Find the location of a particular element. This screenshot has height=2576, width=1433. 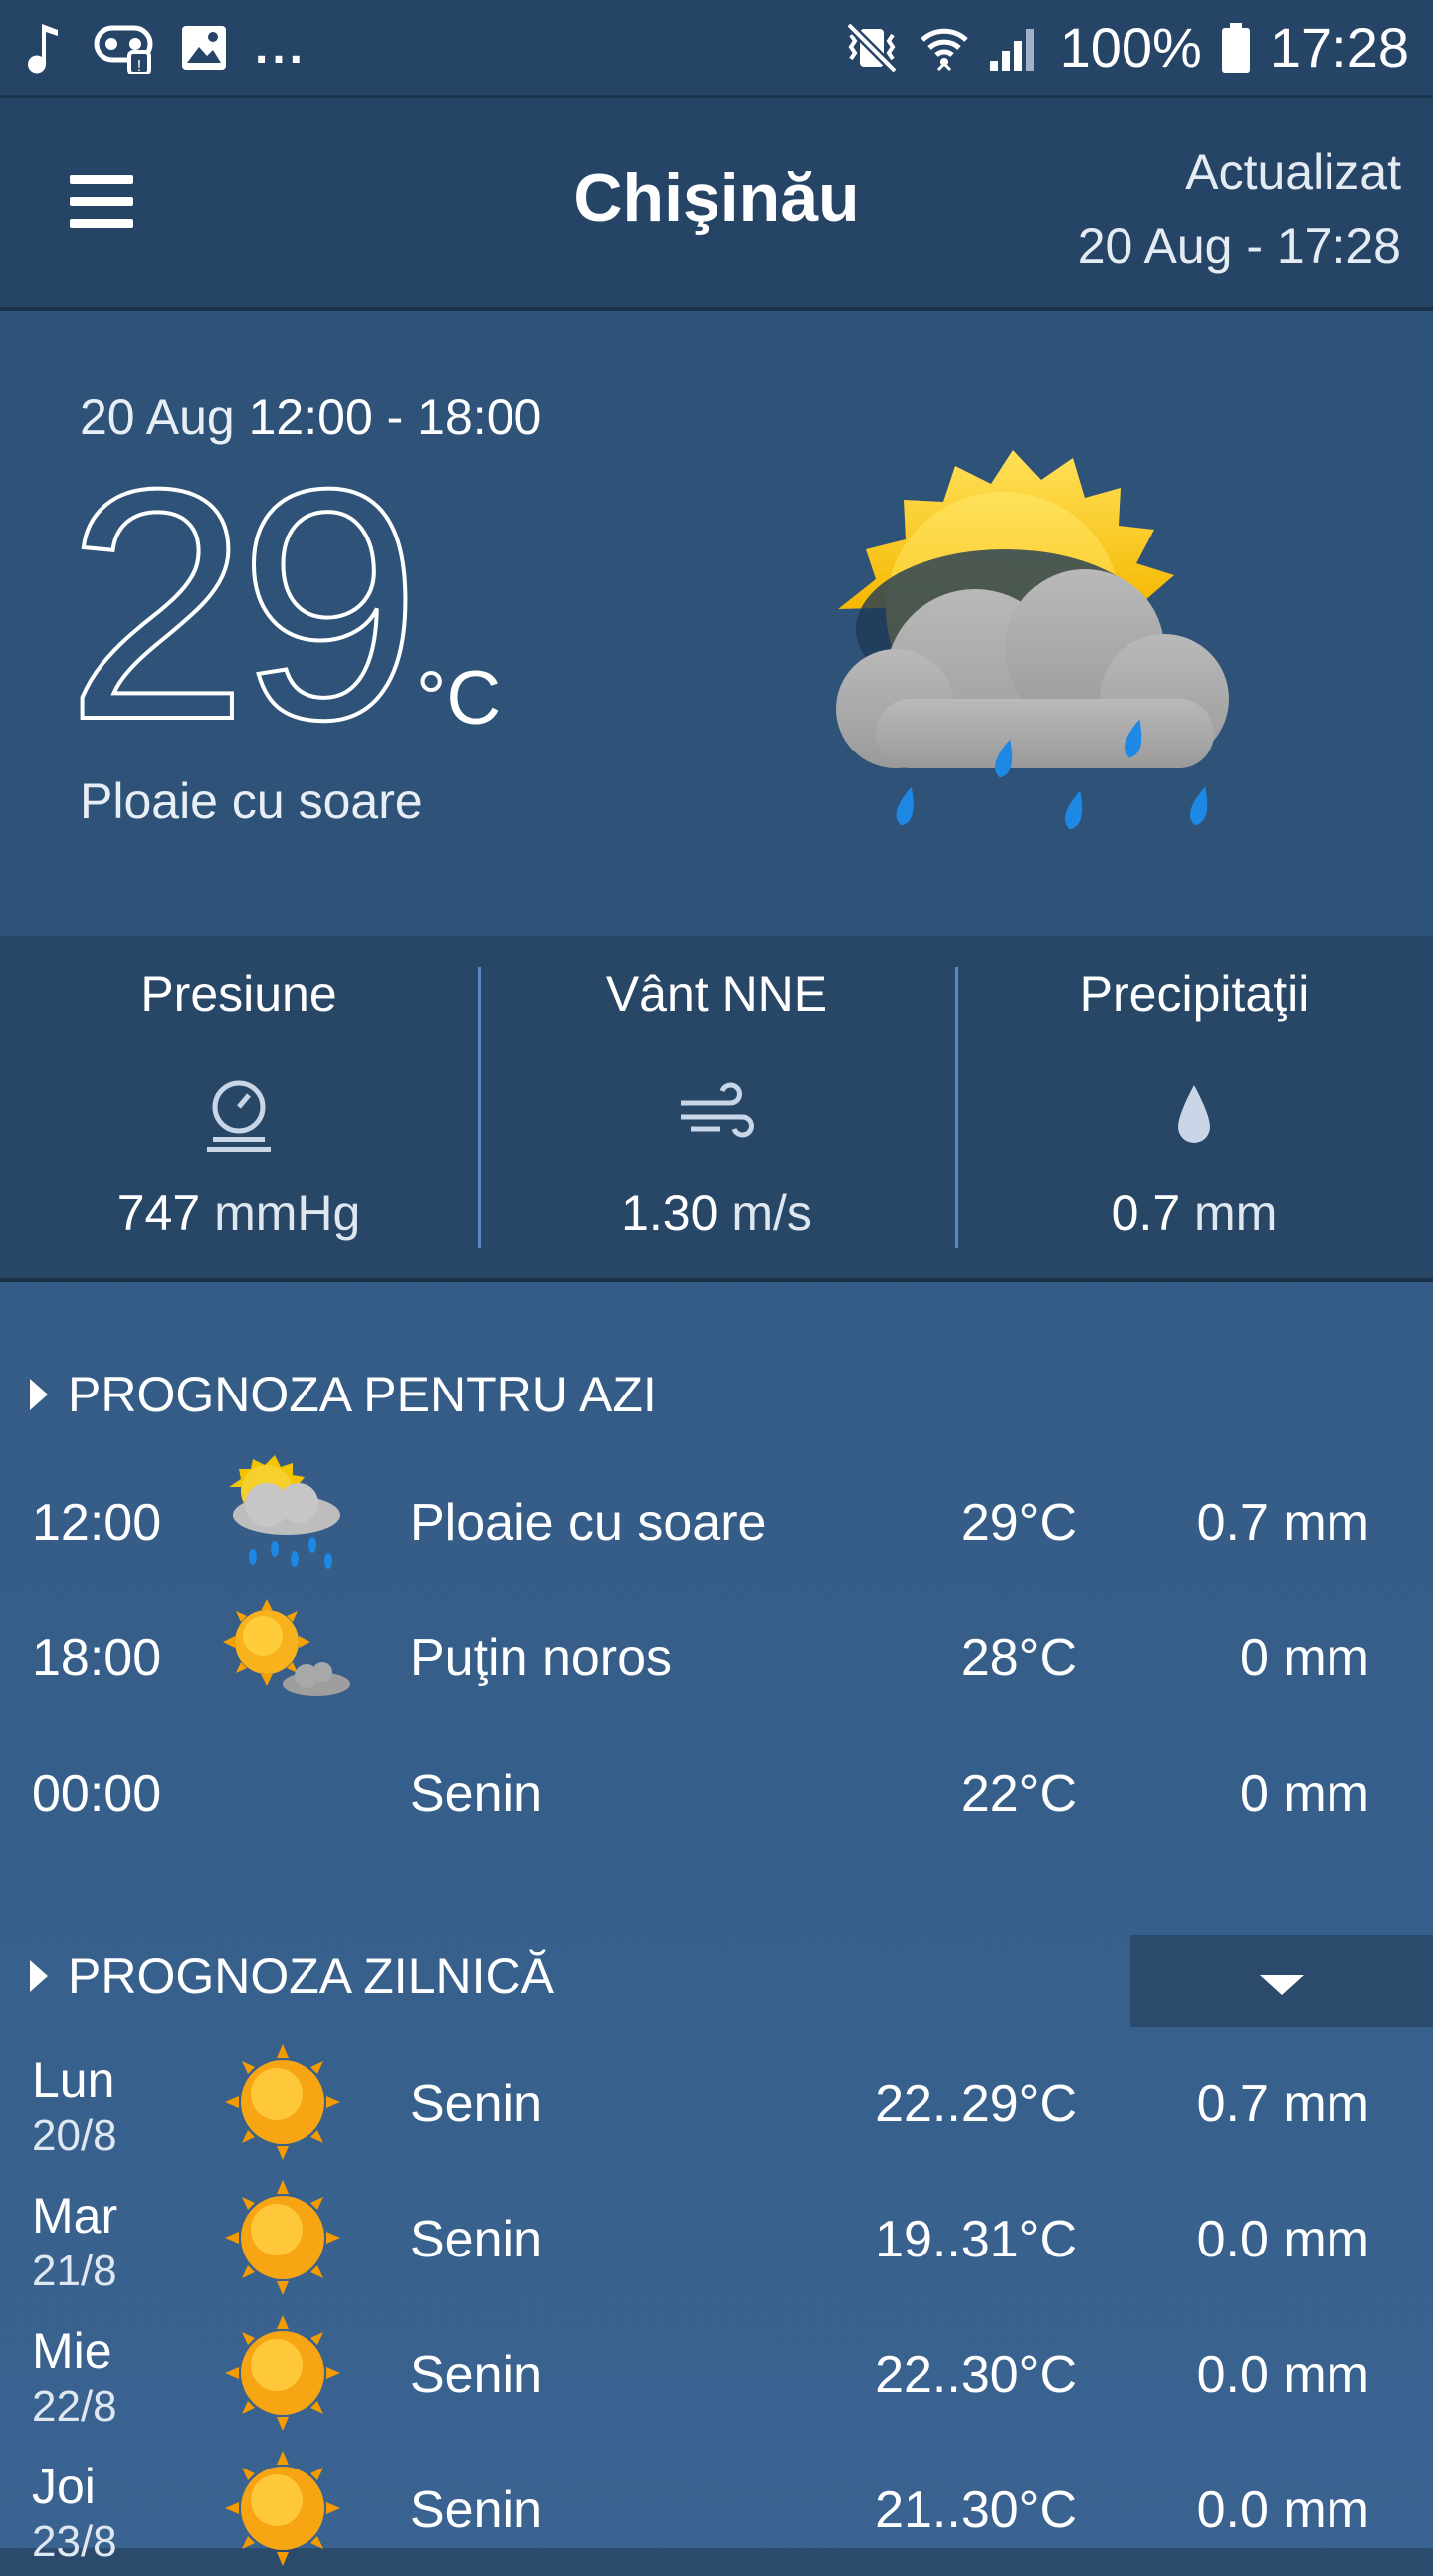

current-description: Ploaie cu soare is located at coordinates (251, 801).